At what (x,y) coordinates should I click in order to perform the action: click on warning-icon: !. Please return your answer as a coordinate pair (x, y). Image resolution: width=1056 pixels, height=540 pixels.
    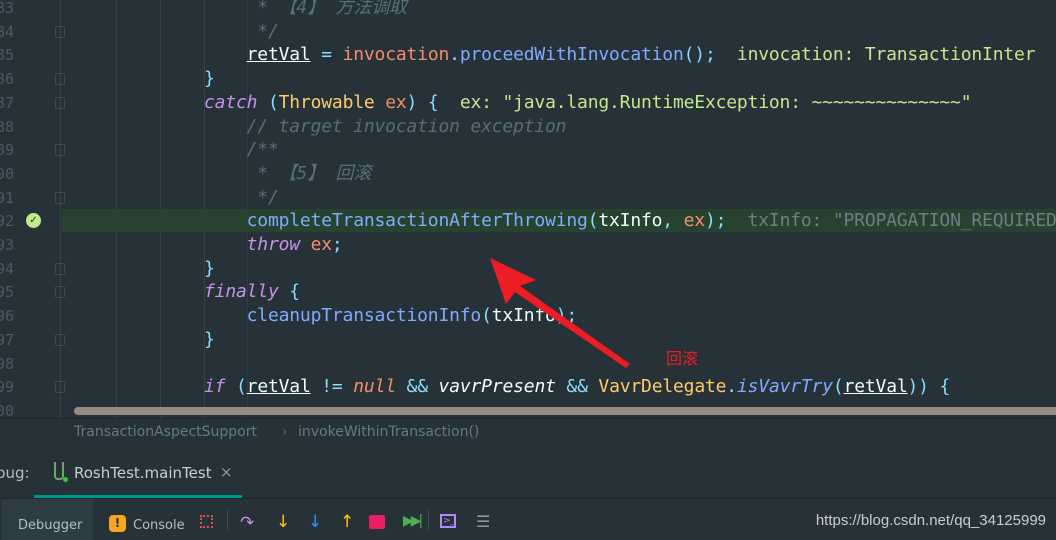
    Looking at the image, I should click on (117, 523).